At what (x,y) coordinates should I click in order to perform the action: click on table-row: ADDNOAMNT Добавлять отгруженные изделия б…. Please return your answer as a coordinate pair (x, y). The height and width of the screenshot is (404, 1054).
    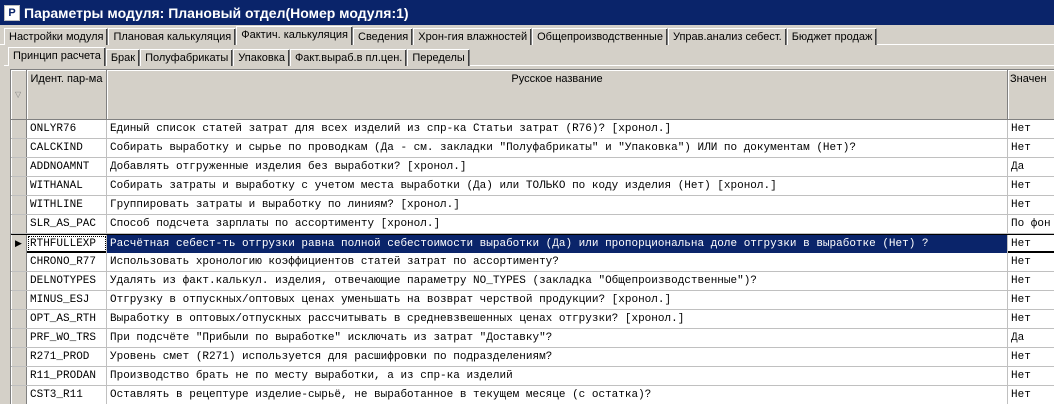
    Looking at the image, I should click on (532, 167).